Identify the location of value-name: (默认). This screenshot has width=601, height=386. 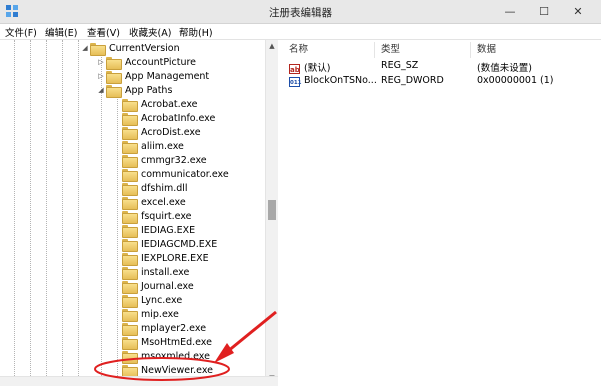
(317, 68).